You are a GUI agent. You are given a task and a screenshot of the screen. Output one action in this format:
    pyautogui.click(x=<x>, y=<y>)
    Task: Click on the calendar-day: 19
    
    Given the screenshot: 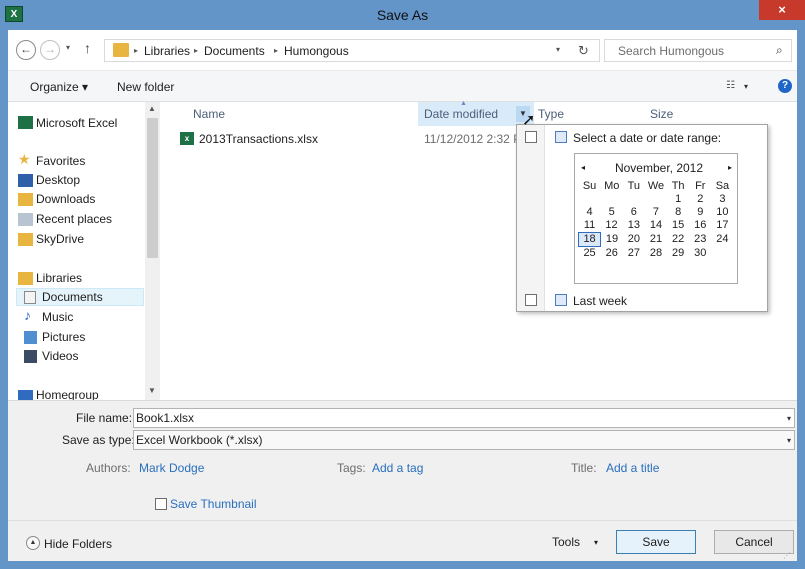 What is the action you would take?
    pyautogui.click(x=612, y=240)
    